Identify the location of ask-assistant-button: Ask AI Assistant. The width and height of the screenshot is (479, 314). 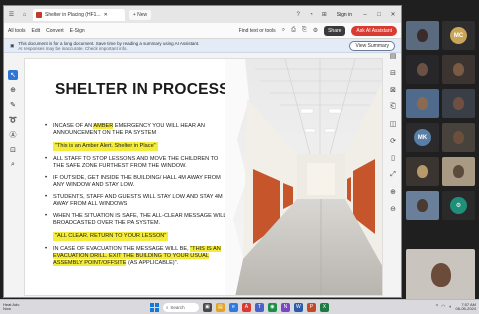
(374, 30).